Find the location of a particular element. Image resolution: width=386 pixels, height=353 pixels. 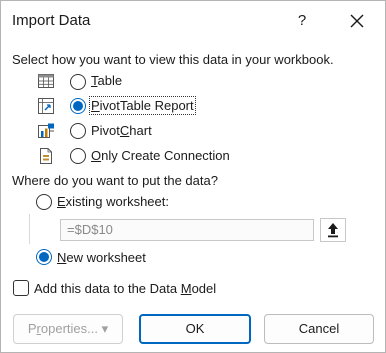

pivotchart-radio is located at coordinates (78, 131).